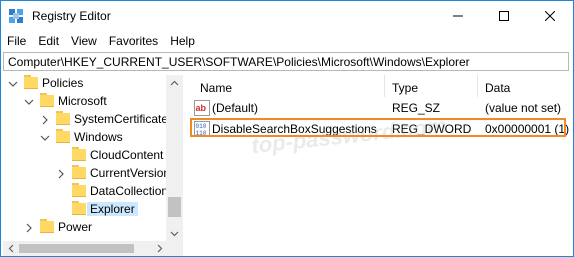  I want to click on string-value-icon: ab, so click(202, 108).